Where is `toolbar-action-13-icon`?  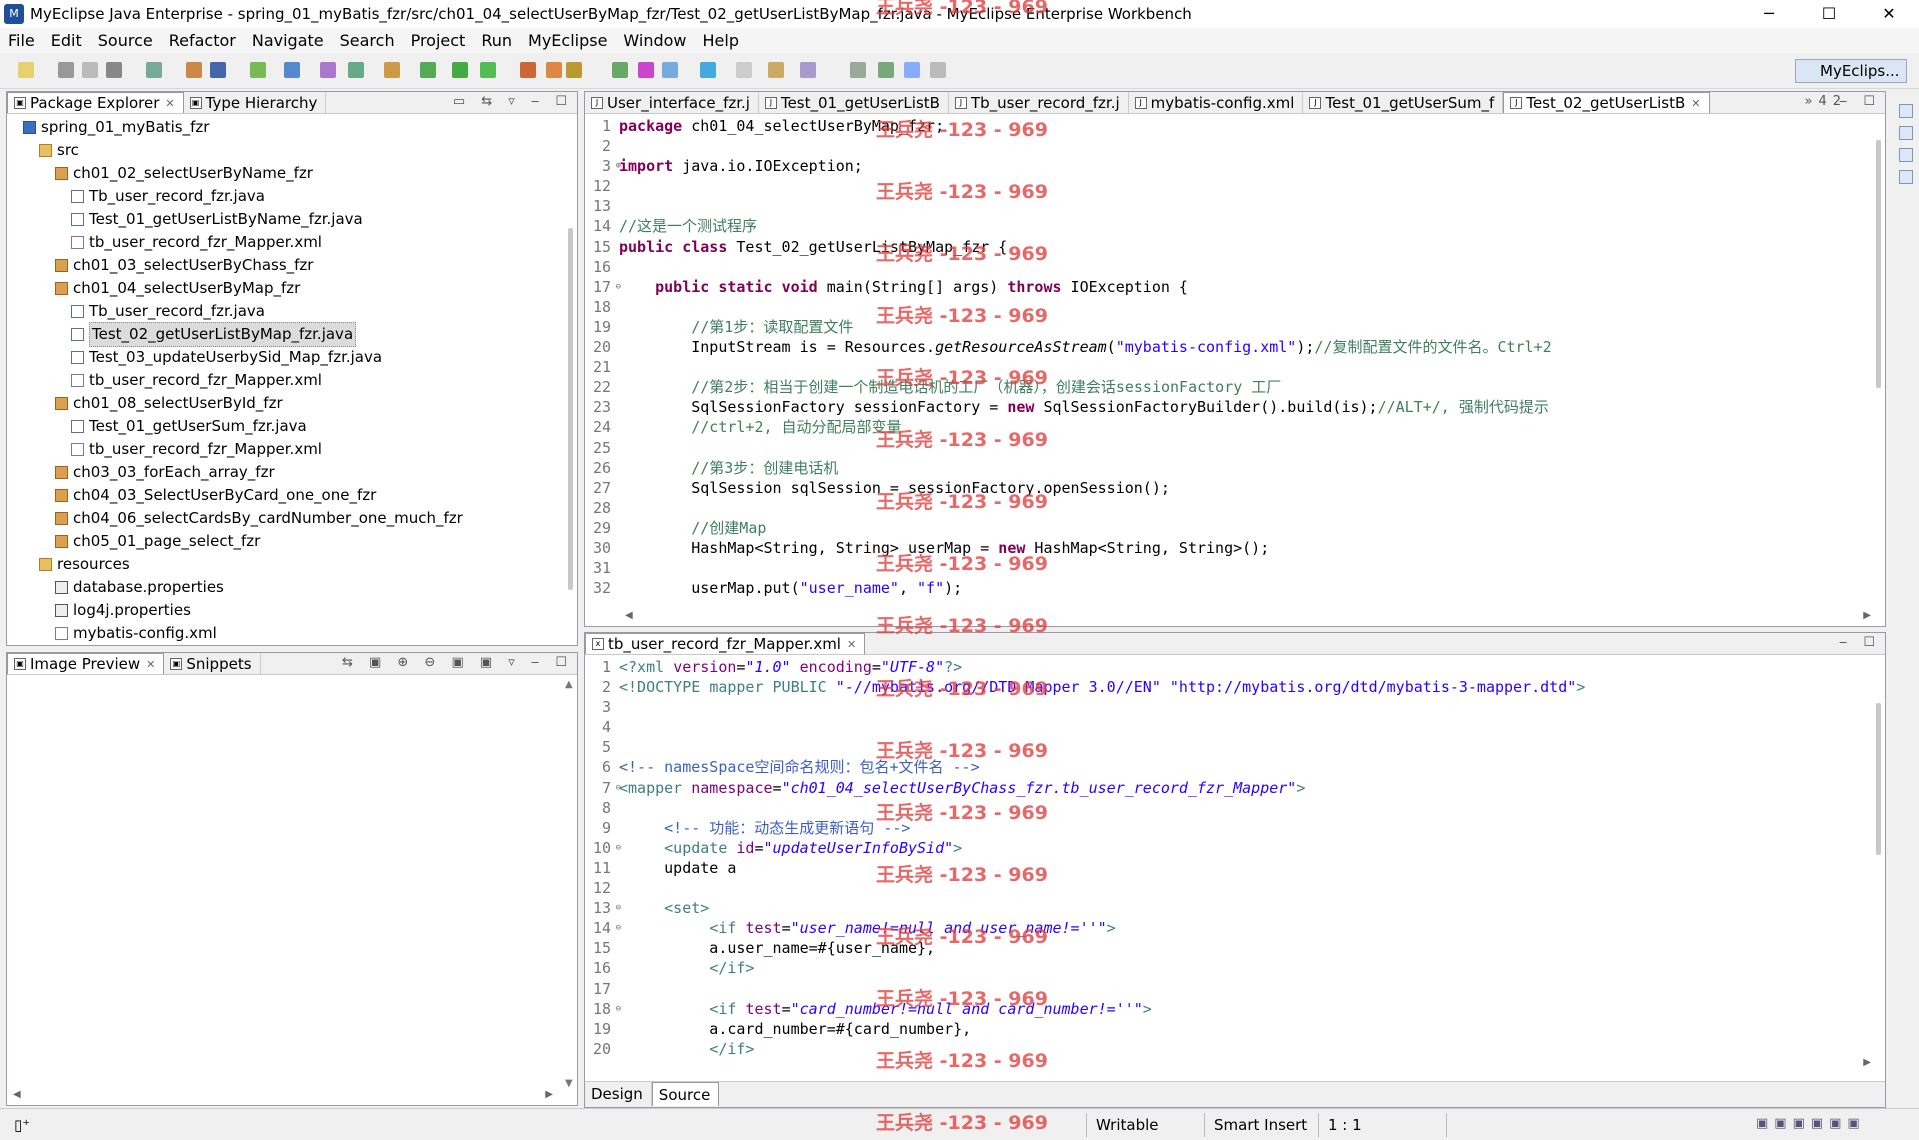
toolbar-action-13-icon is located at coordinates (428, 70).